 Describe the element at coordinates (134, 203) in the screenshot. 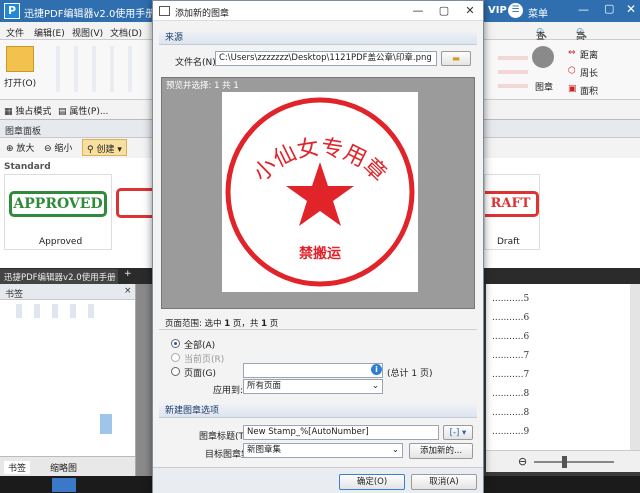

I see `stamp-item-partial` at that location.